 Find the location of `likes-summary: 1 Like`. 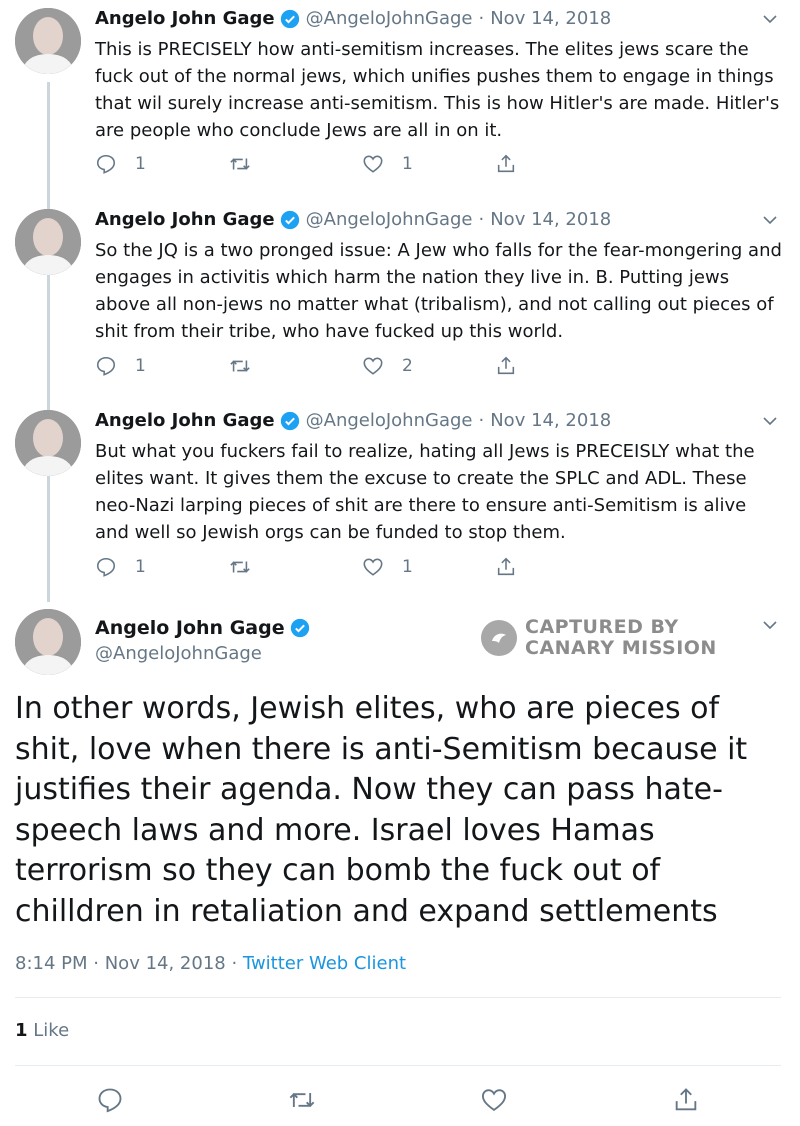

likes-summary: 1 Like is located at coordinates (42, 1030).